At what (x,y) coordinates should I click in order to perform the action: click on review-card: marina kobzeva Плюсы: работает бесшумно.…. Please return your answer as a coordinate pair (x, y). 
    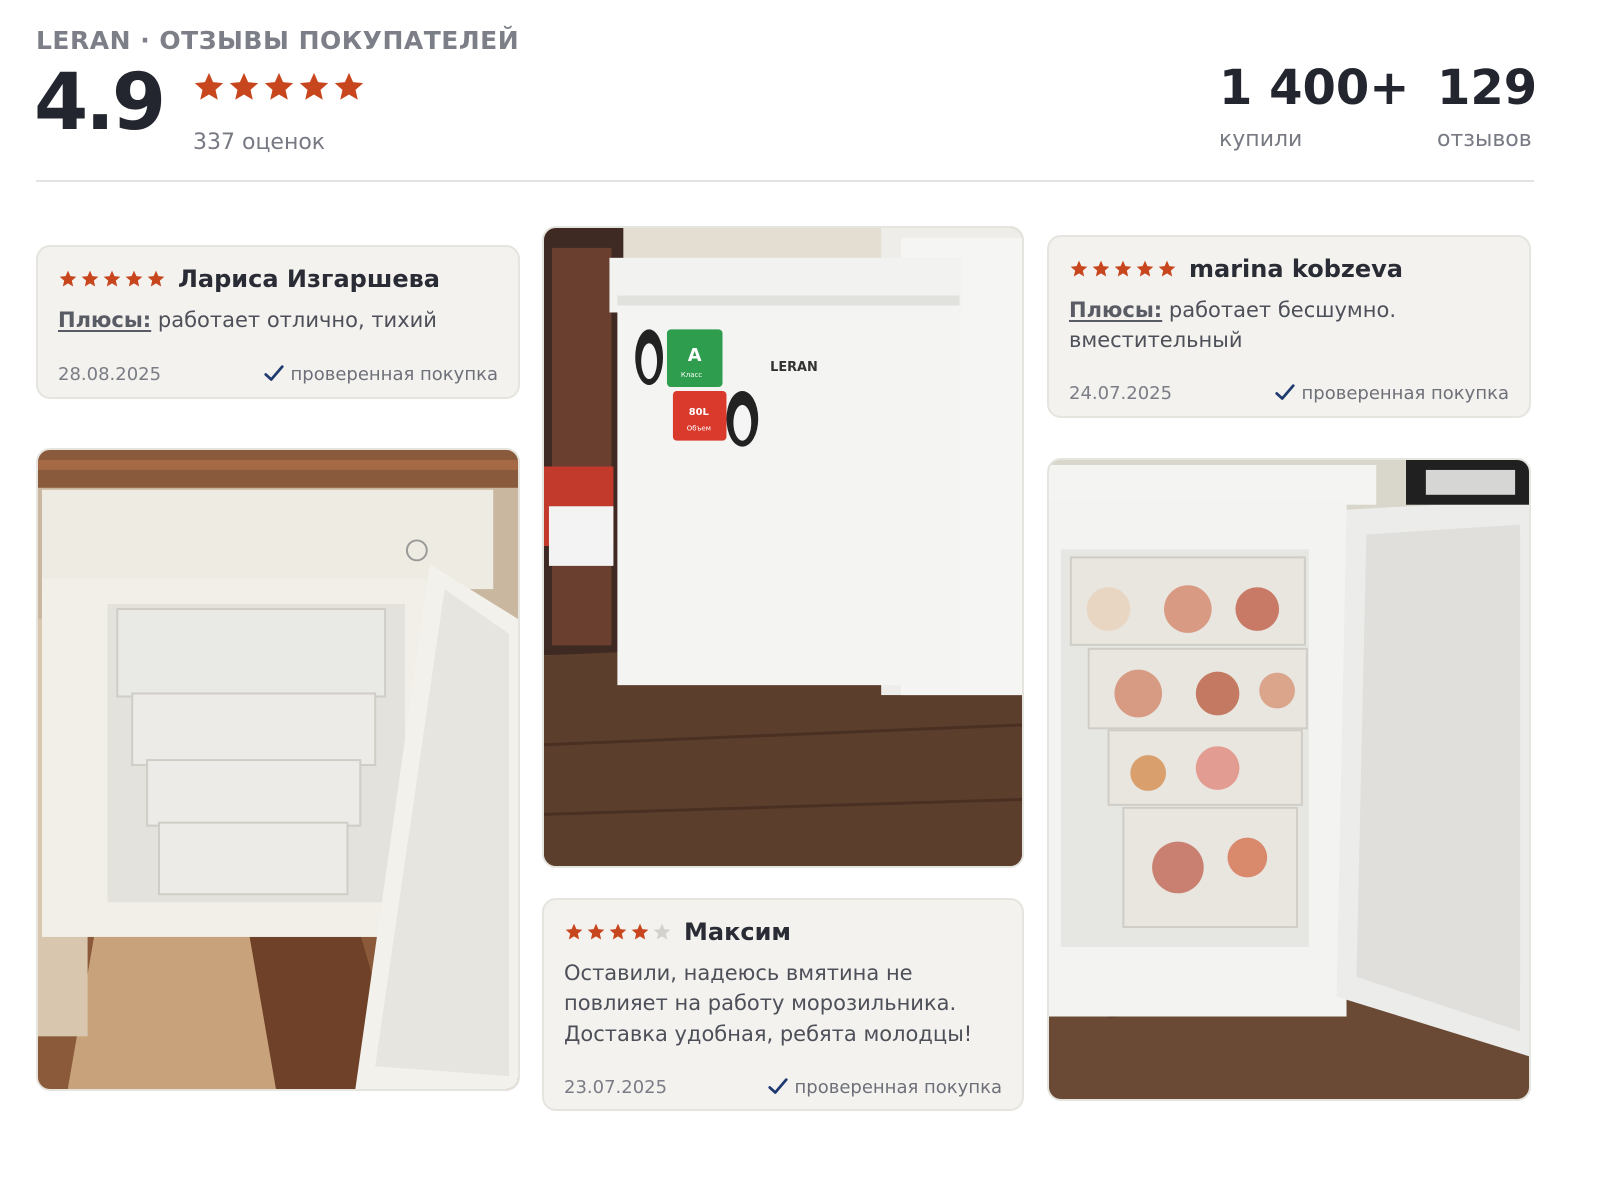
    Looking at the image, I should click on (1289, 326).